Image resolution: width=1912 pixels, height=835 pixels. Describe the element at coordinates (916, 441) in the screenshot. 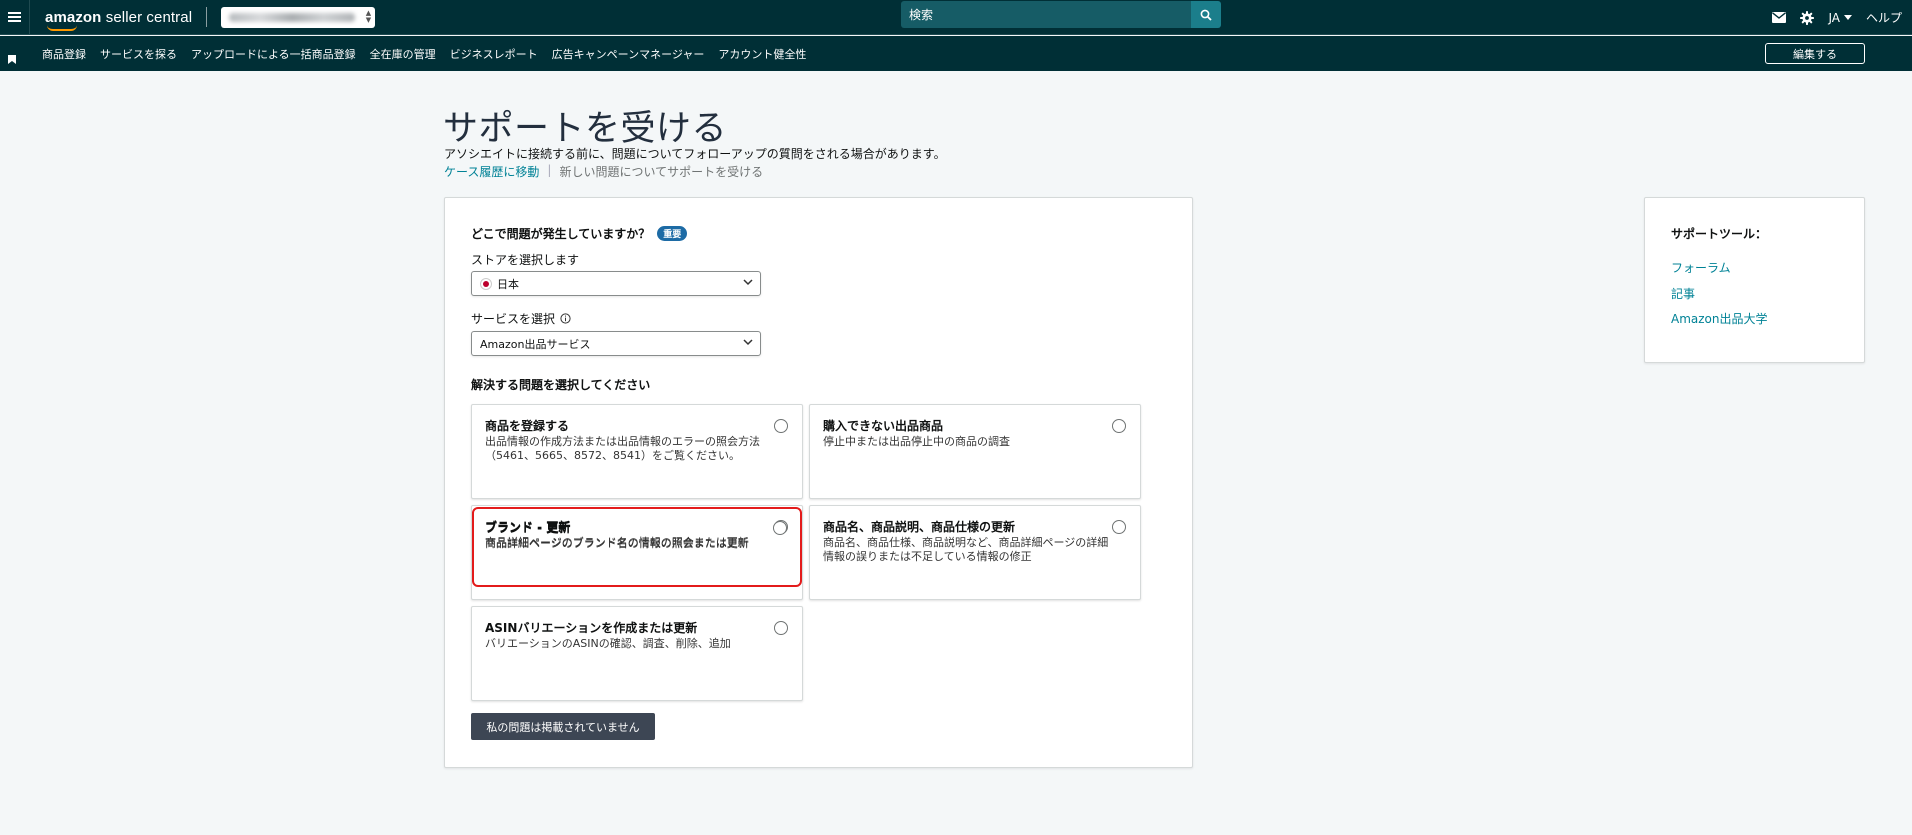

I see `option-description: 停止中または出品停止中の商品の調査` at that location.